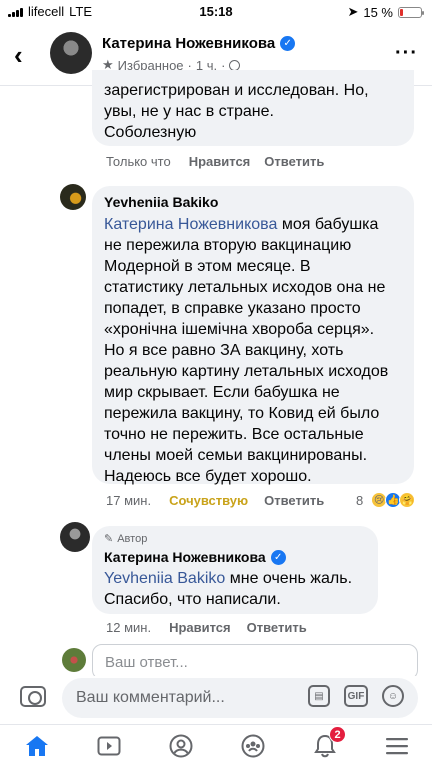  What do you see at coordinates (216, 12) in the screenshot?
I see `status-bar: lifecell LTE 15:18 ➤ 15 %` at bounding box center [216, 12].